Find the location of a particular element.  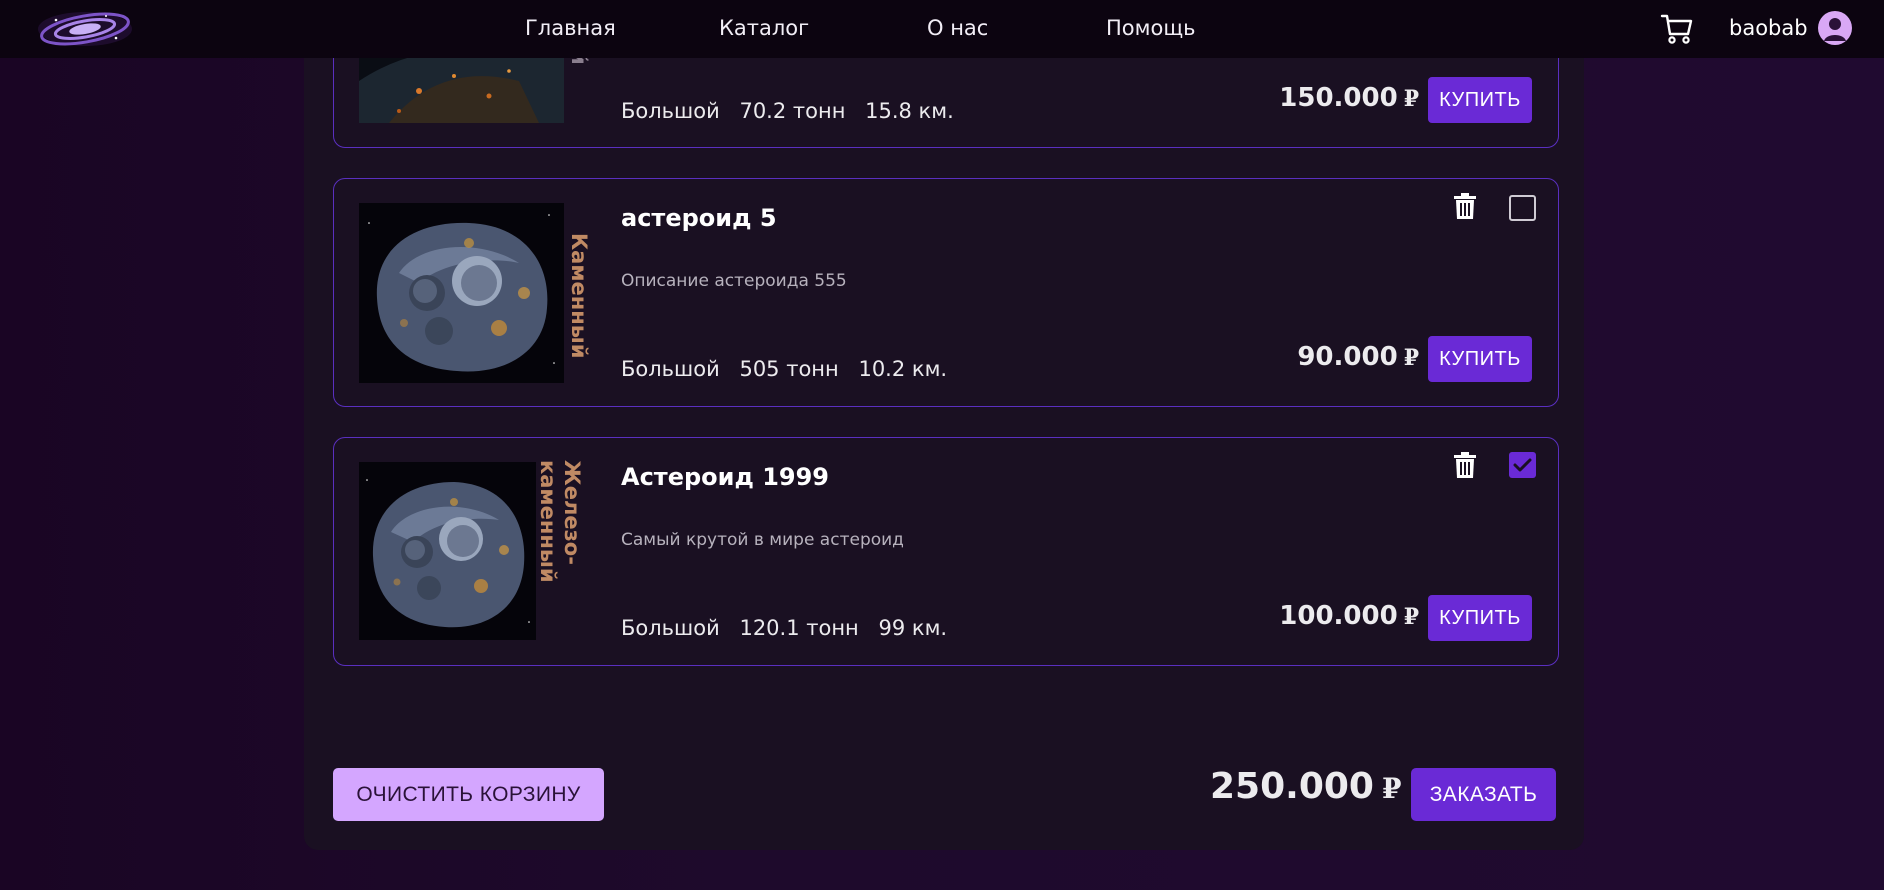

total-value: 250.000 is located at coordinates (1292, 786).